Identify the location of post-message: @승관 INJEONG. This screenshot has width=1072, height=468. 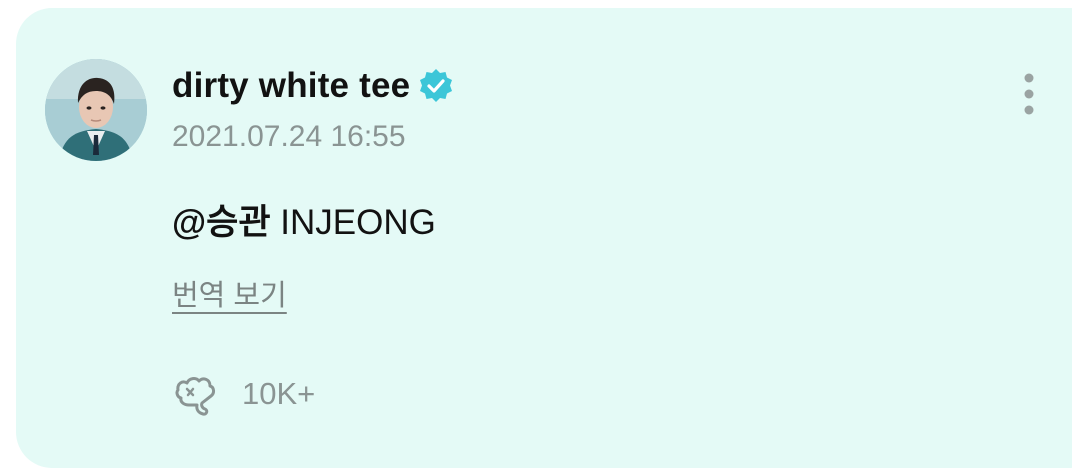
(304, 219).